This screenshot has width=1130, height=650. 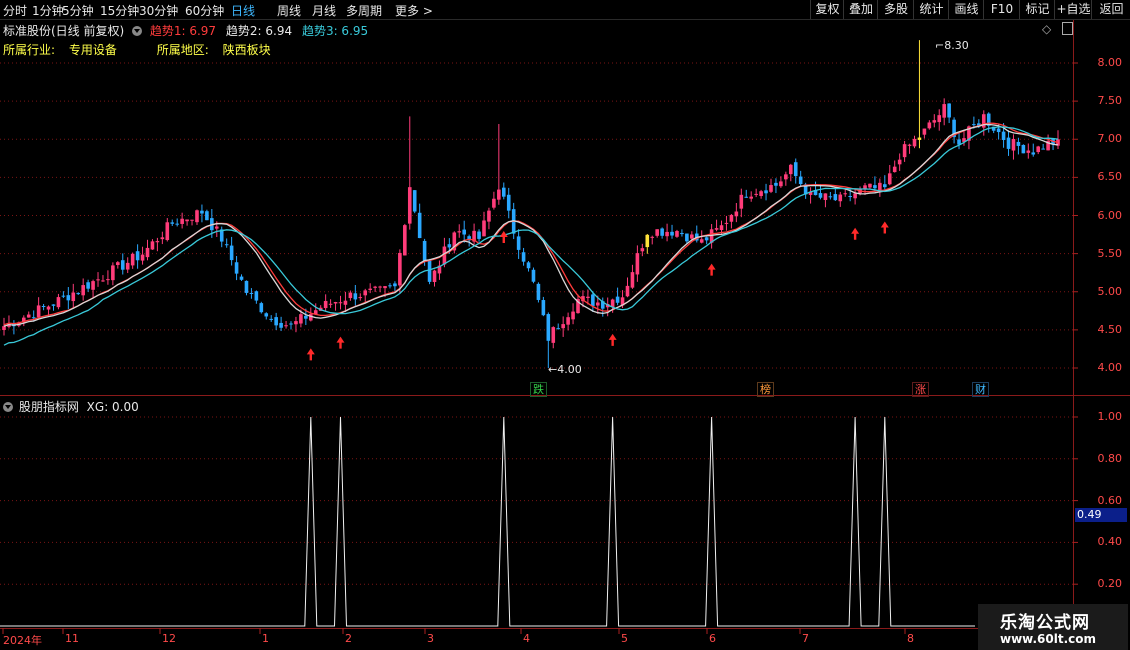 I want to click on price-tick-label: 8.00, so click(x=1110, y=62).